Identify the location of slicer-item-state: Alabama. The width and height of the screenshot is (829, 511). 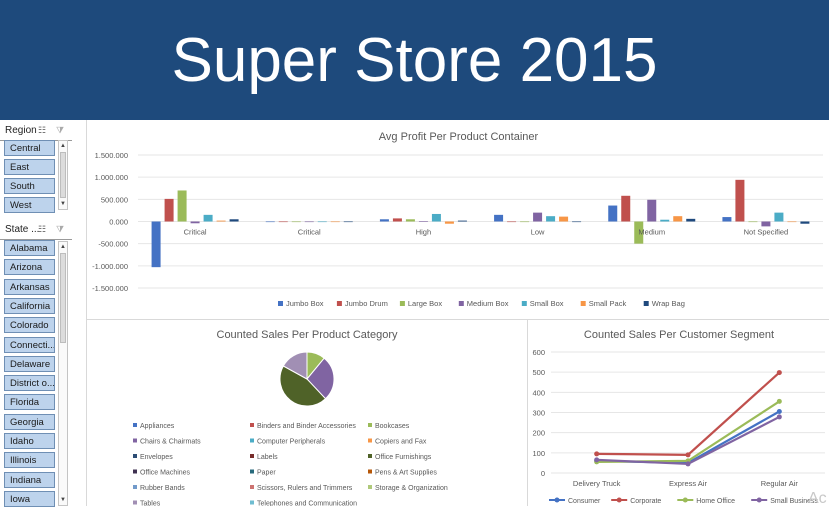
(29, 248).